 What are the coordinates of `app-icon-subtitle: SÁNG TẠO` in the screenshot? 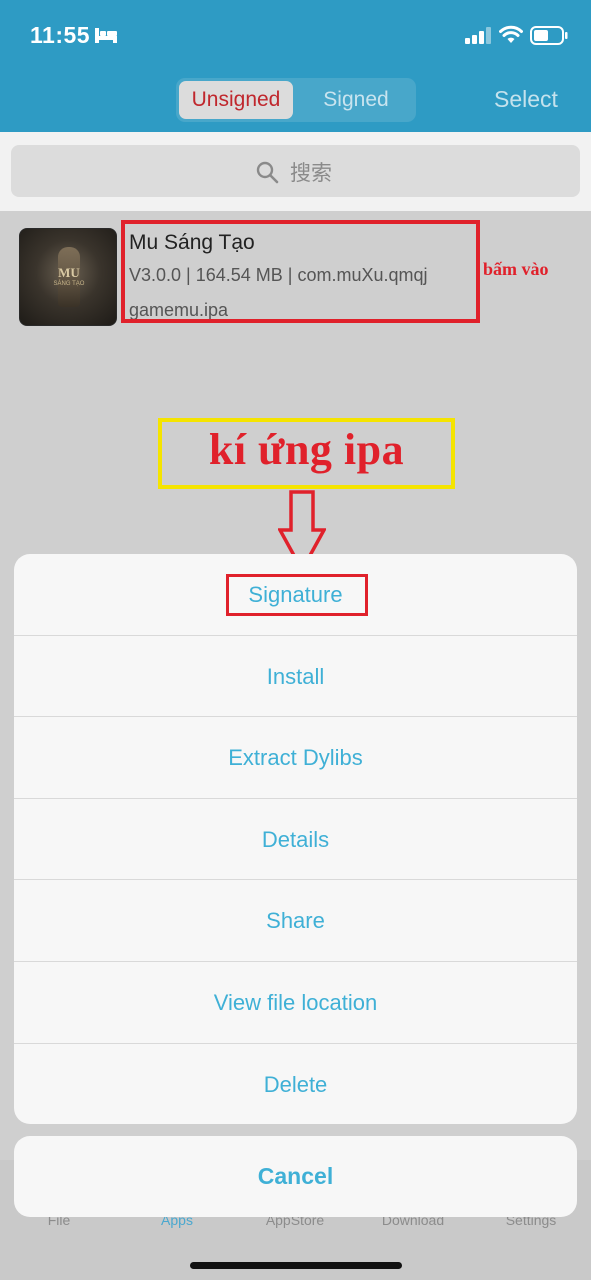 It's located at (69, 284).